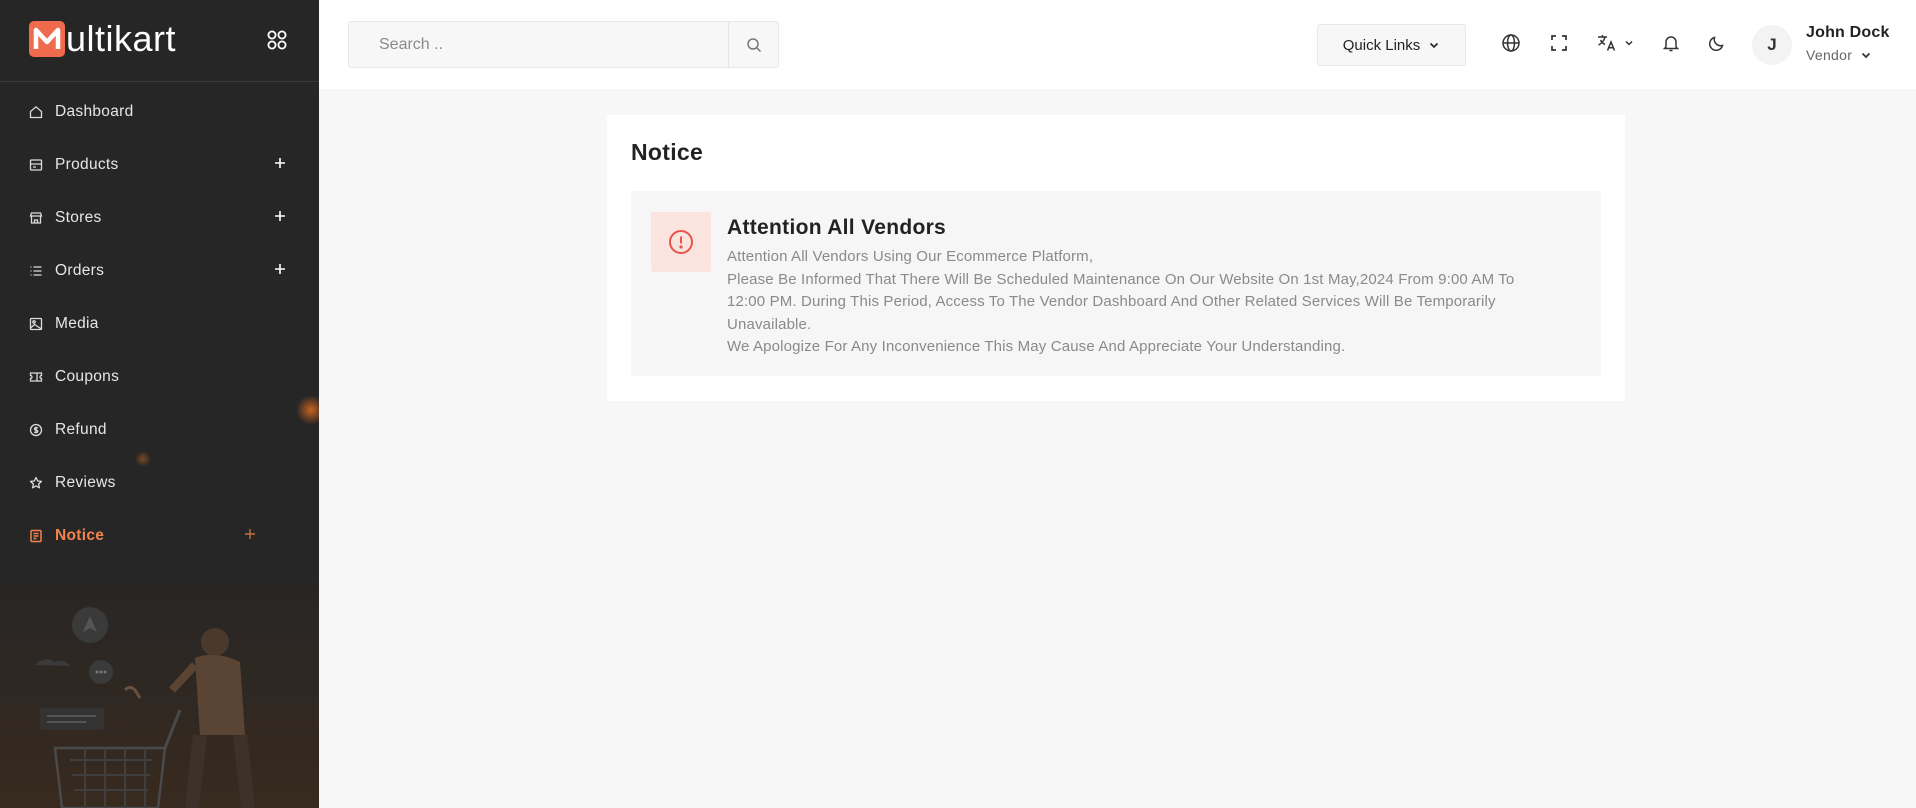 This screenshot has height=808, width=1916. I want to click on quick-links-label: Quick Links, so click(1381, 45).